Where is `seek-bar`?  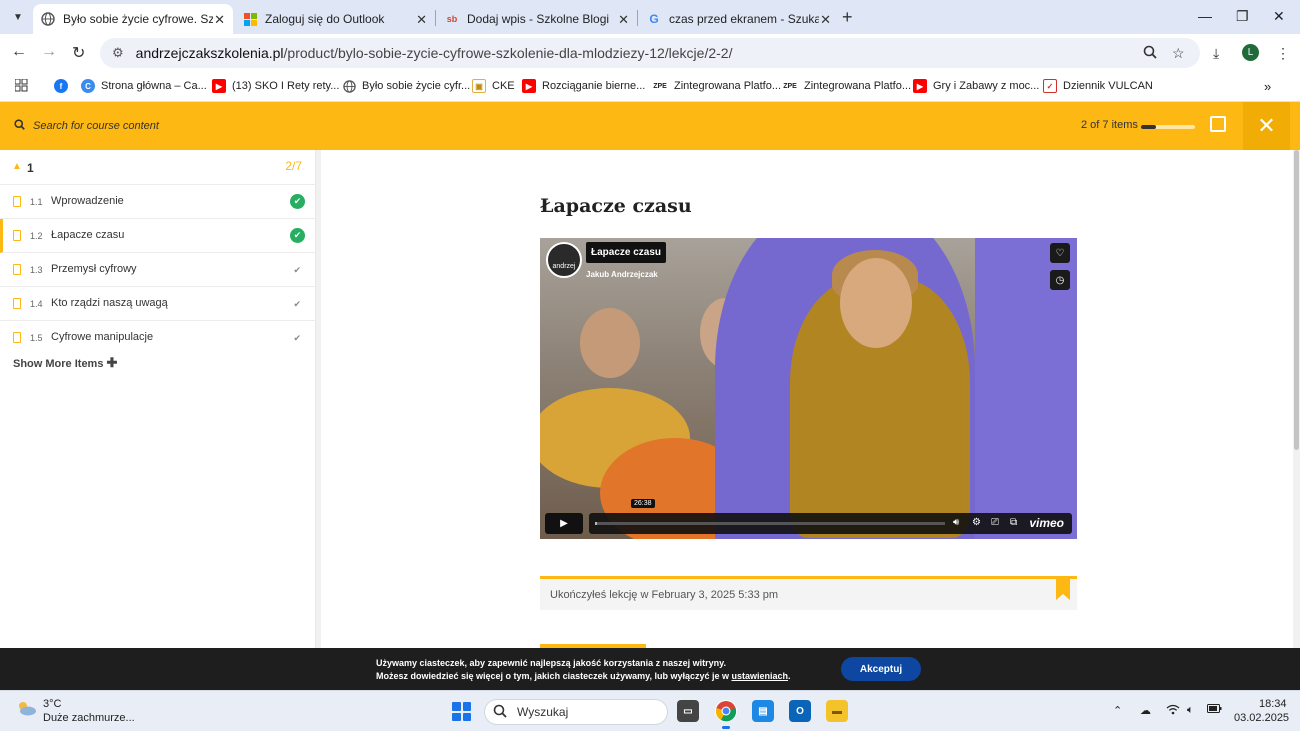
seek-bar is located at coordinates (770, 523).